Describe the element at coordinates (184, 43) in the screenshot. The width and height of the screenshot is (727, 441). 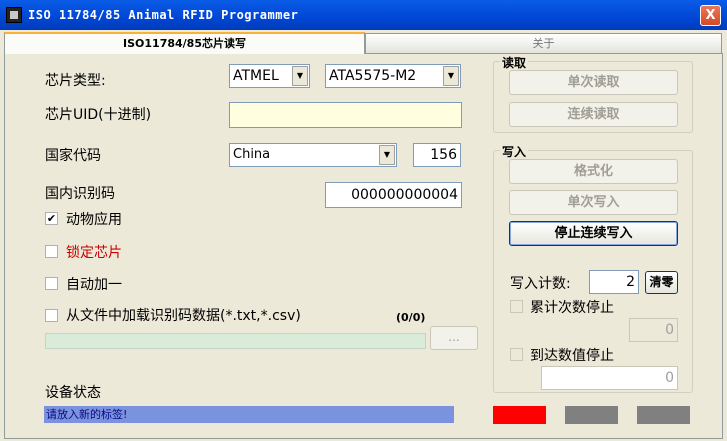
I see `tab-chip-rw: ISO11784/85芯片读写` at that location.